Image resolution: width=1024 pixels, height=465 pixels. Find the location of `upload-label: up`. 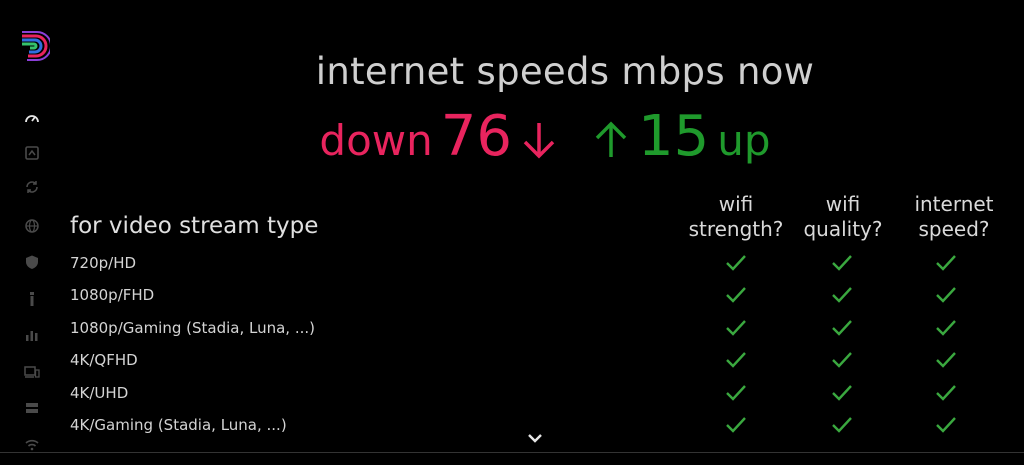

upload-label: up is located at coordinates (744, 140).